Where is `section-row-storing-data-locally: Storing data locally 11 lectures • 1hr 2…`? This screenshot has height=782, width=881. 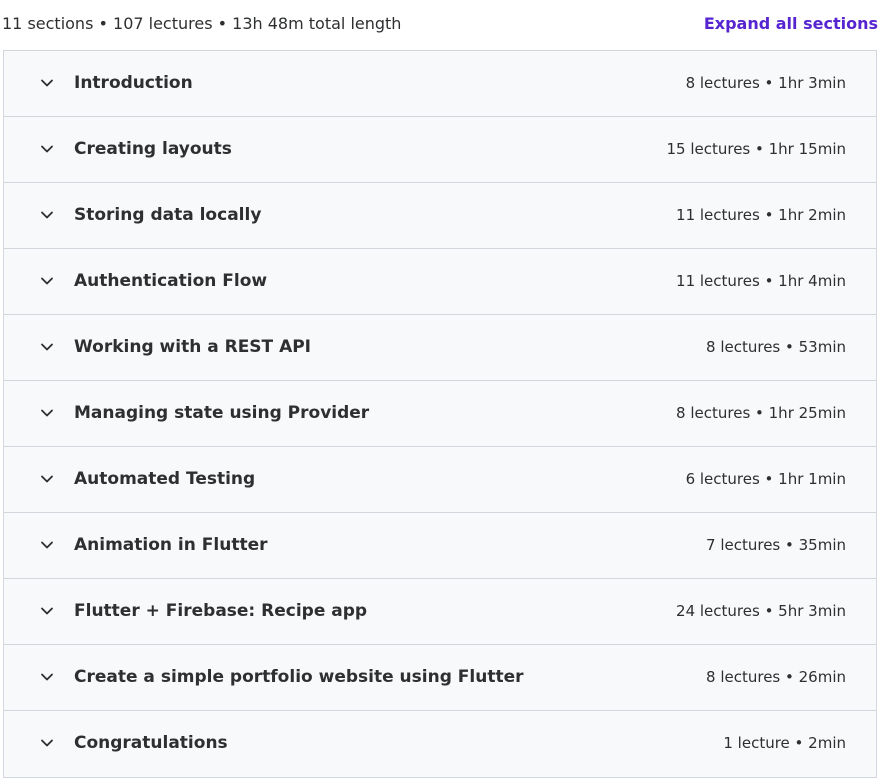
section-row-storing-data-locally: Storing data locally 11 lectures • 1hr 2… is located at coordinates (440, 216).